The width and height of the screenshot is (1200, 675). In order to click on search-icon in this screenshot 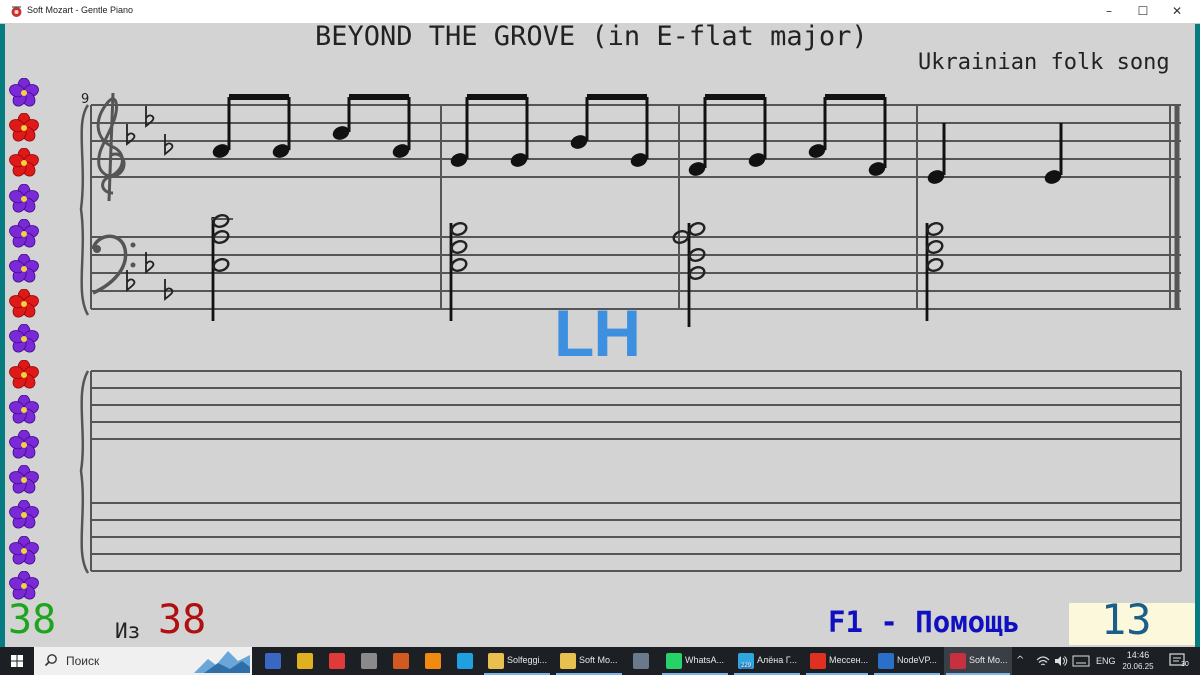, I will do `click(50, 660)`.